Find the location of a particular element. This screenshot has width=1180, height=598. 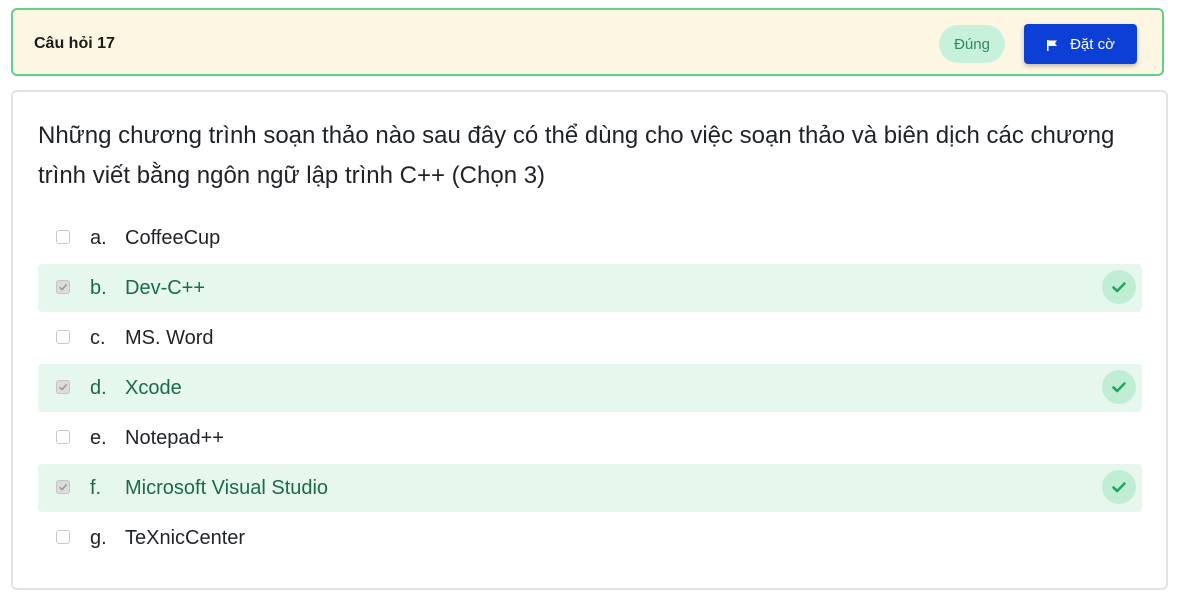

option-letter: f. is located at coordinates (96, 487).